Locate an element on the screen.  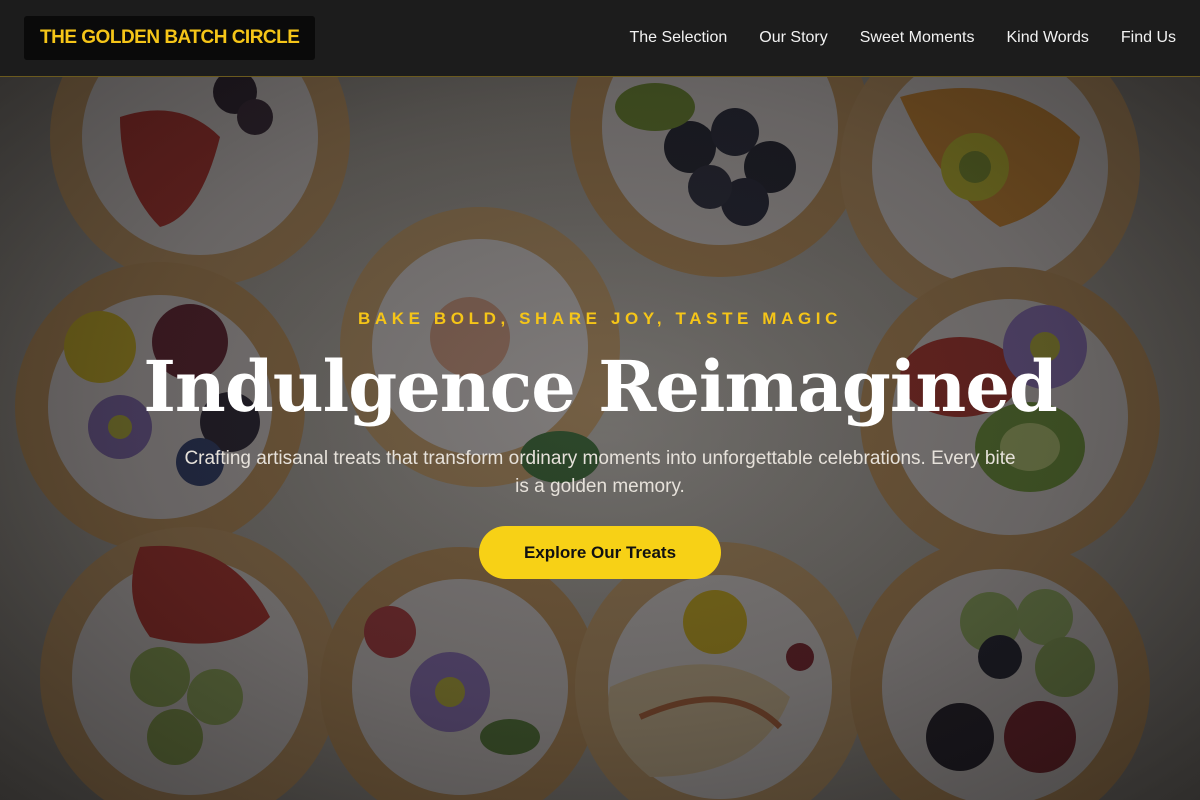
nav-link-kind-words: Kind Words is located at coordinates (1047, 38).